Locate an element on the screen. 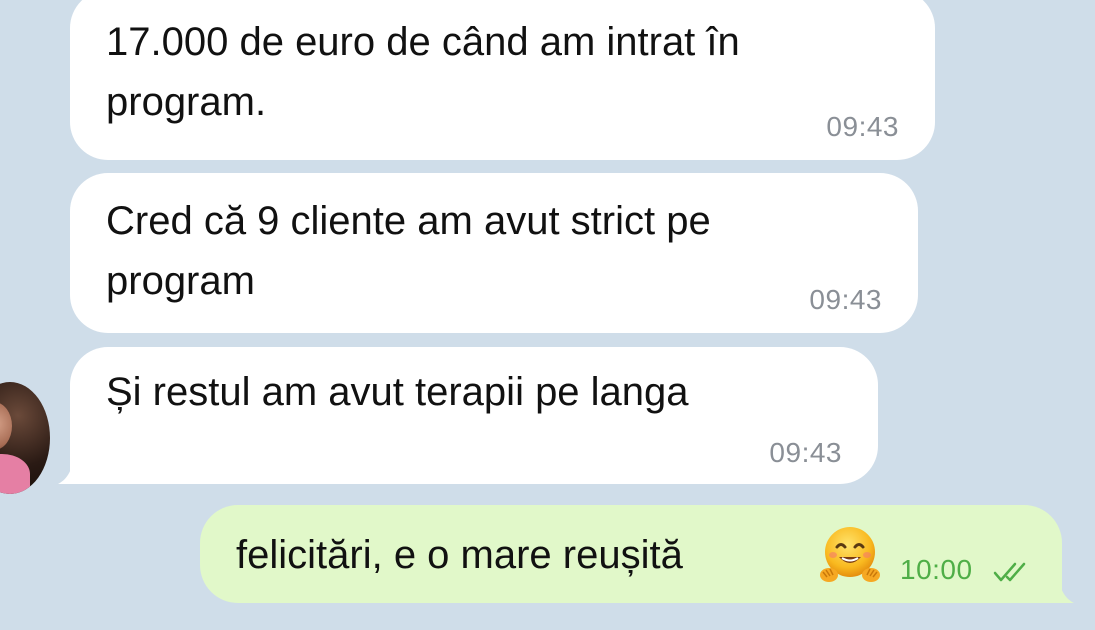  message-line: 17.000 de euro de când am intrat în is located at coordinates (423, 42).